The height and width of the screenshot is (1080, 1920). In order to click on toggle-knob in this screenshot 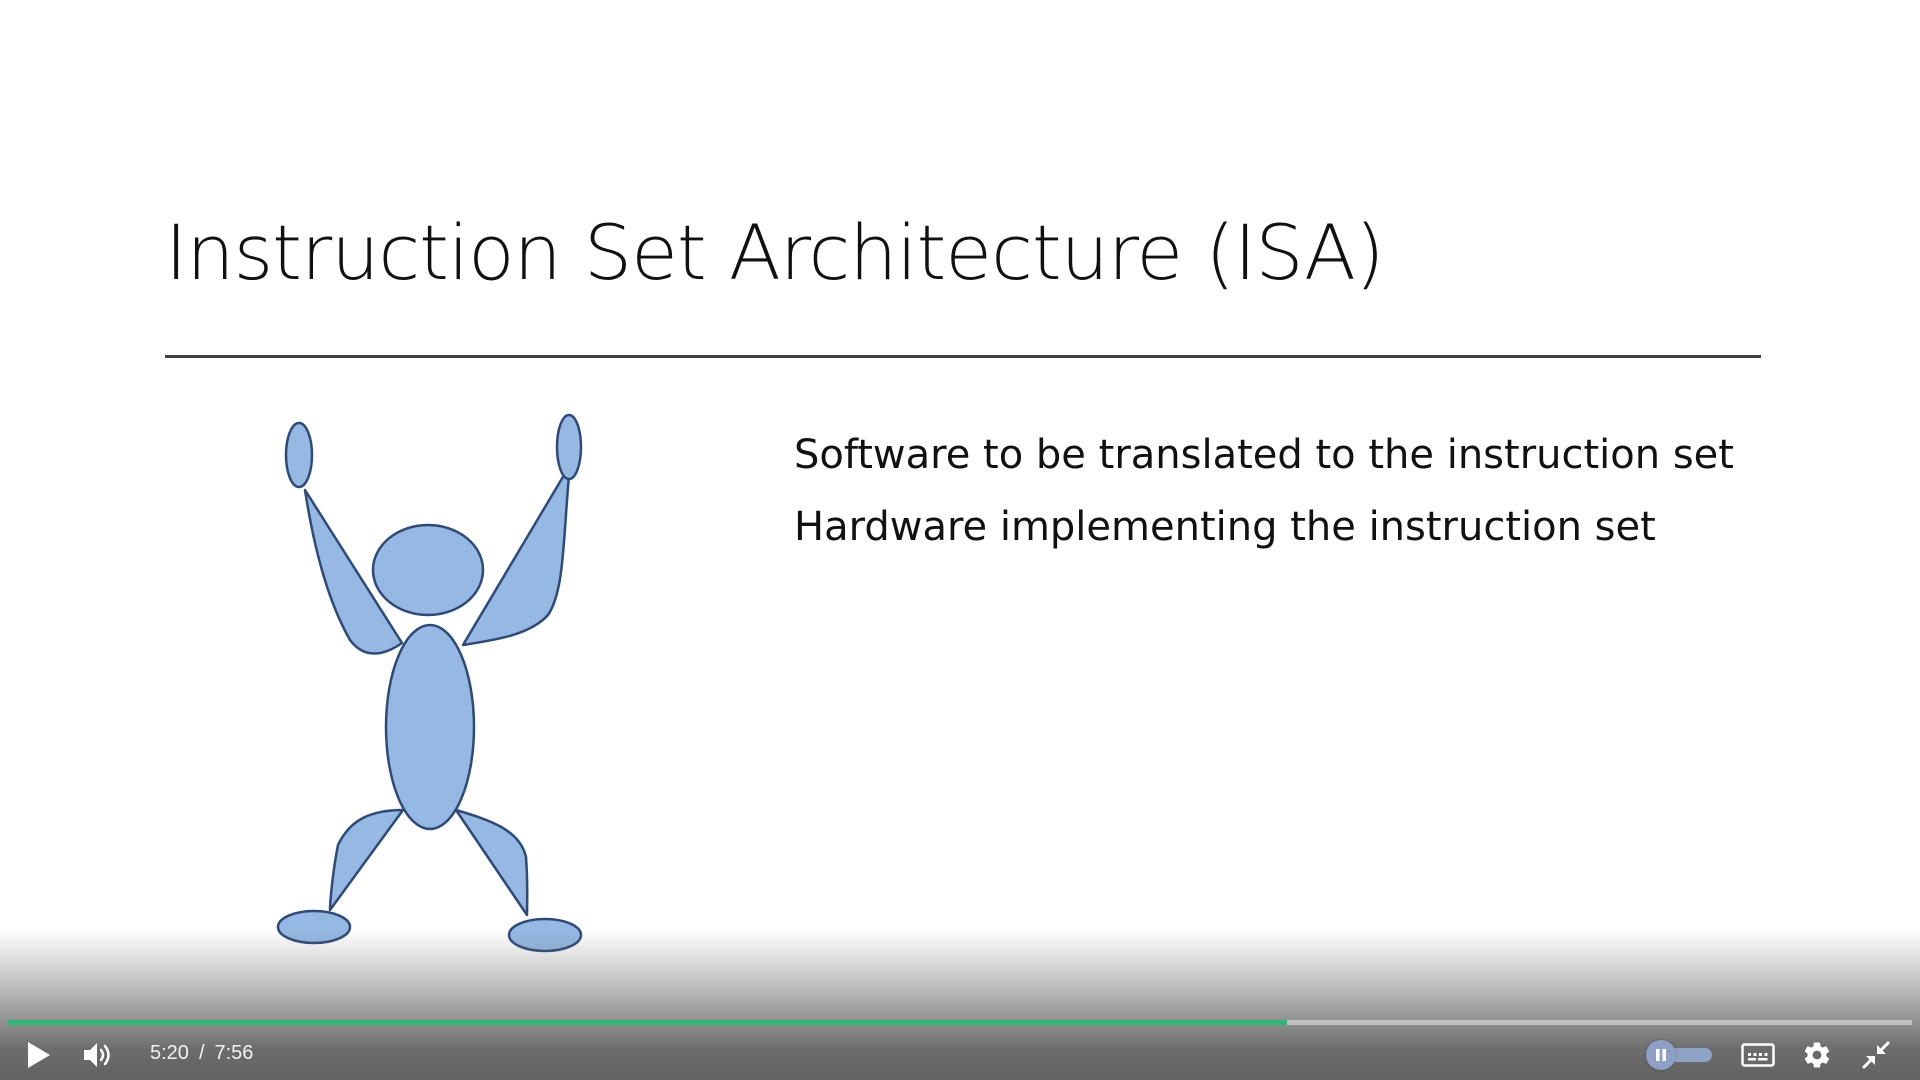, I will do `click(1661, 1055)`.